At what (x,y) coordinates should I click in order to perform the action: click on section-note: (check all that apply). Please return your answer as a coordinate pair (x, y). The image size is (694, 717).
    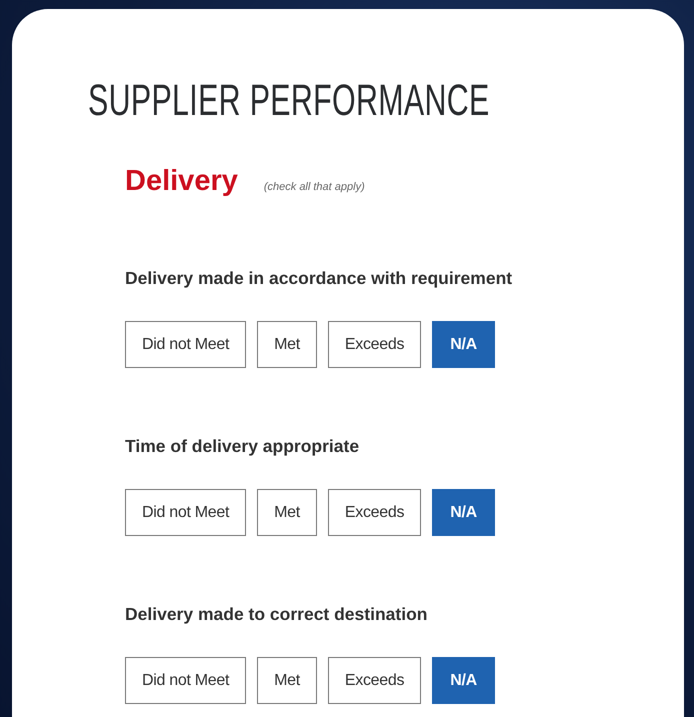
    Looking at the image, I should click on (314, 187).